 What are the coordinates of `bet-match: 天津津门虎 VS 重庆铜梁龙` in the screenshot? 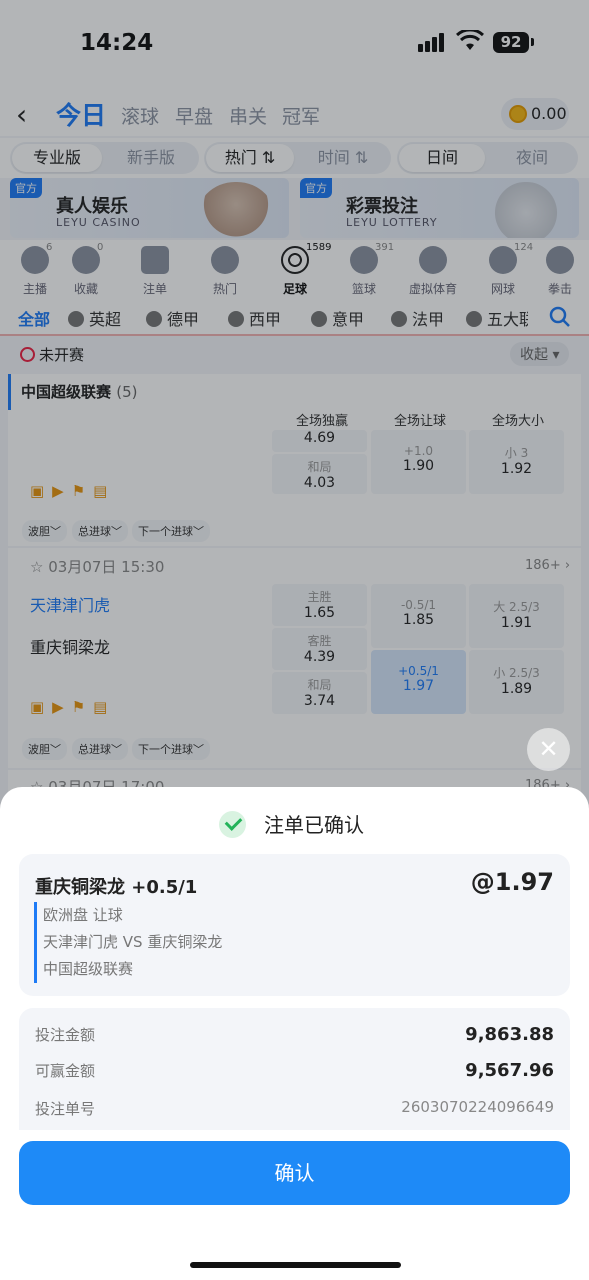 It's located at (133, 942).